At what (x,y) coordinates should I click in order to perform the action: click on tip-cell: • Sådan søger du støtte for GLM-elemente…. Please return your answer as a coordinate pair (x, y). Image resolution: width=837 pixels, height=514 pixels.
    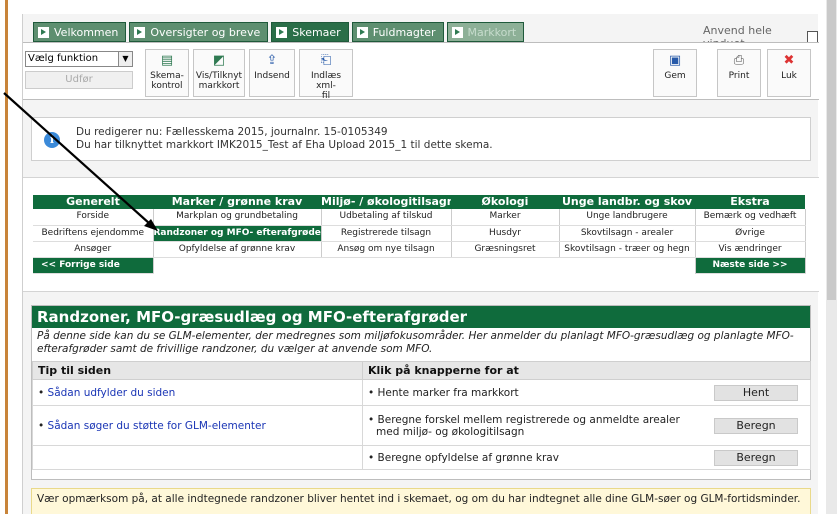
    Looking at the image, I should click on (197, 425).